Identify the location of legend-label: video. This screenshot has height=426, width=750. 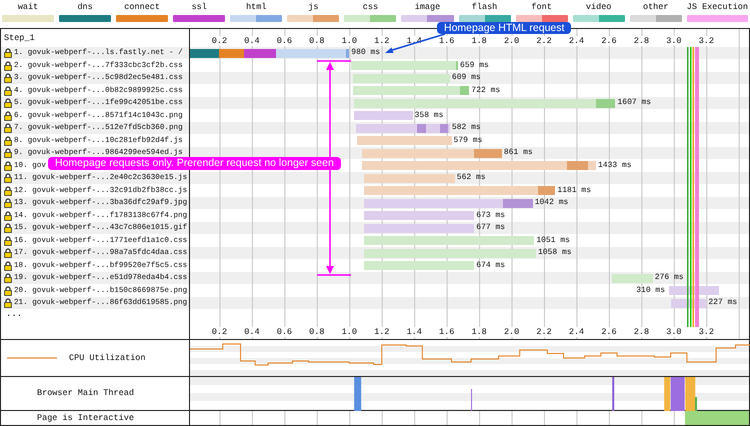
(599, 7).